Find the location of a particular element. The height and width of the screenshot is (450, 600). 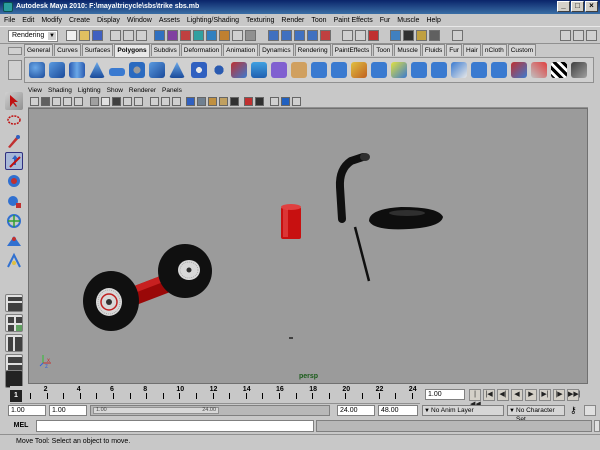

backface-culling-icon is located at coordinates (296, 101).